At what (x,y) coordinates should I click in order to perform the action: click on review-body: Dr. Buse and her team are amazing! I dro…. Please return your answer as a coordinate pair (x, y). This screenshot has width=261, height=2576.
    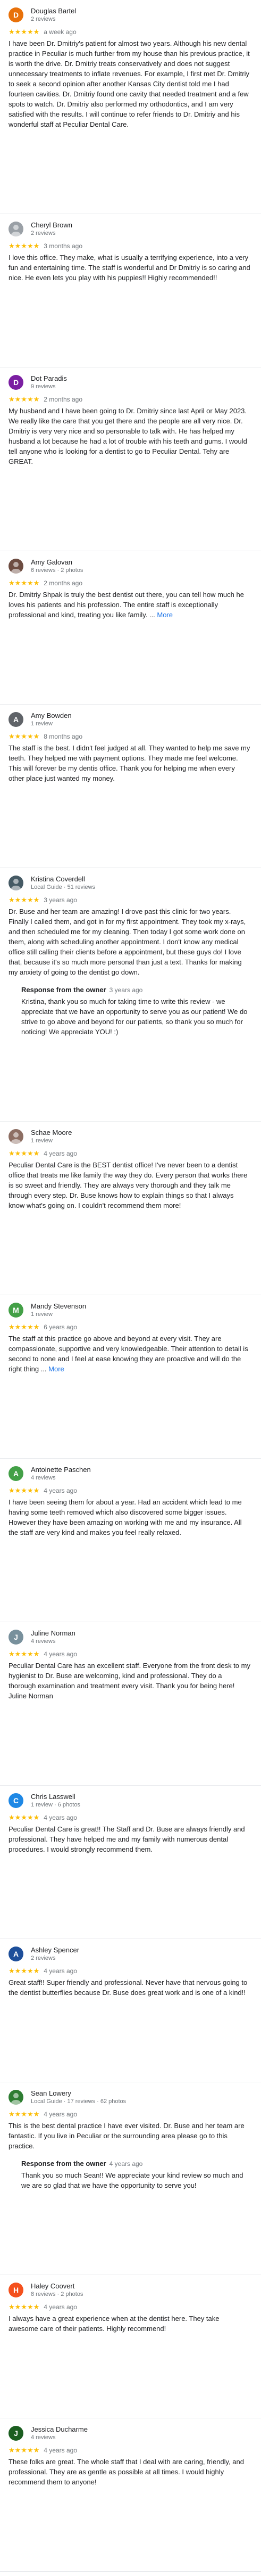
    Looking at the image, I should click on (127, 941).